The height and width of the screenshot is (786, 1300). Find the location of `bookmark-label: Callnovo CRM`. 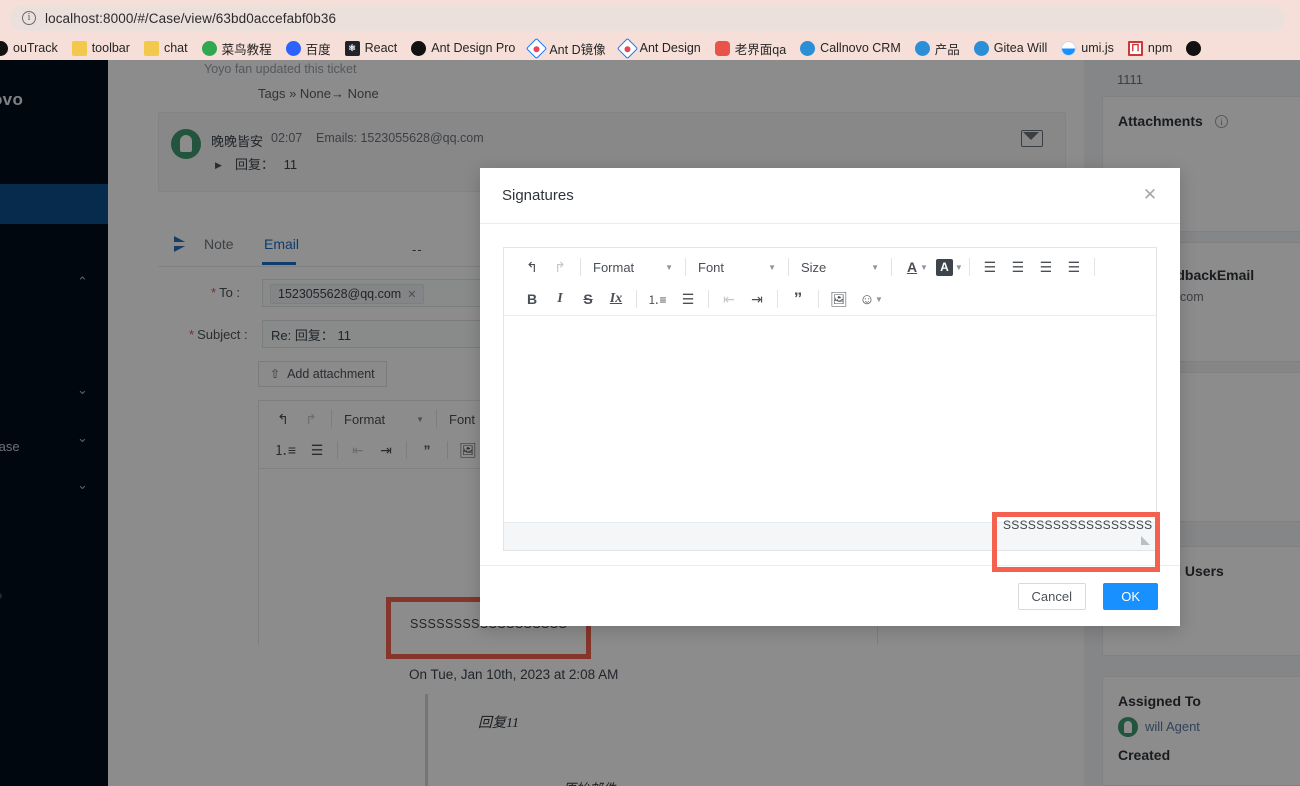

bookmark-label: Callnovo CRM is located at coordinates (860, 48).